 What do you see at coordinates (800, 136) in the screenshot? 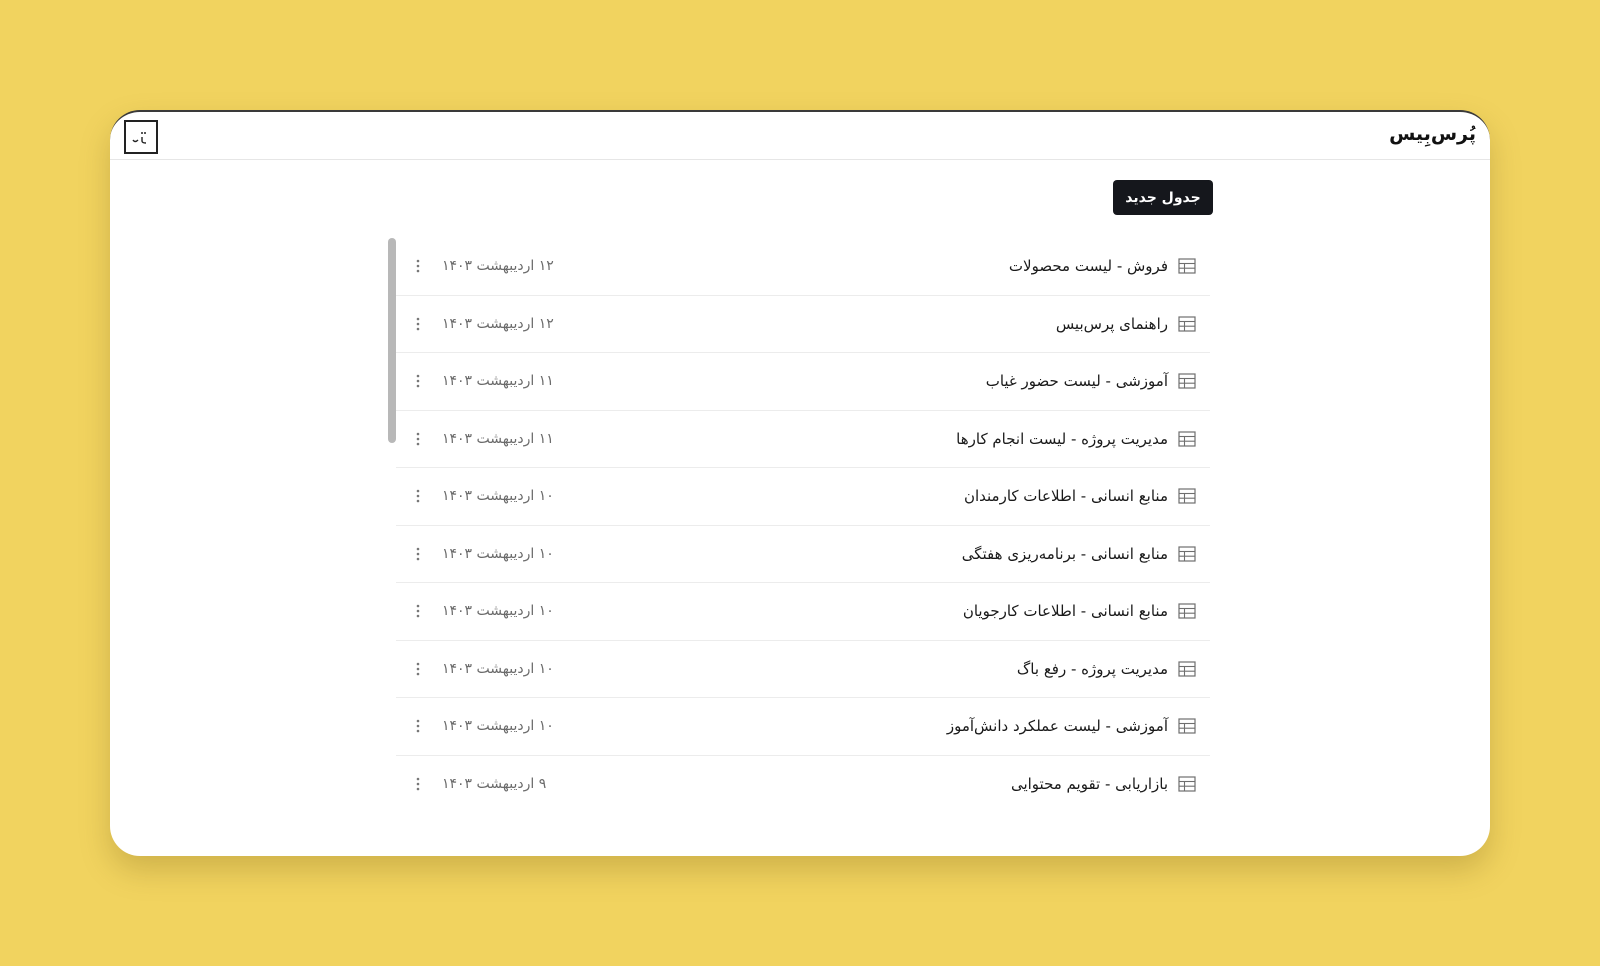
I see `top-bar: پُرس‌بِیس` at bounding box center [800, 136].